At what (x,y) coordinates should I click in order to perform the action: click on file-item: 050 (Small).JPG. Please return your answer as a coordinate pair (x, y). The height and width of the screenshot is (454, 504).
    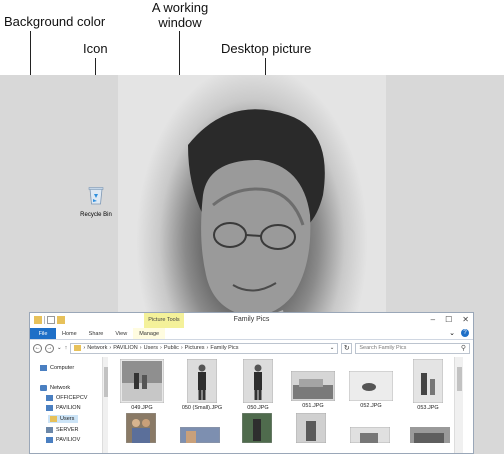
    Looking at the image, I should click on (202, 384).